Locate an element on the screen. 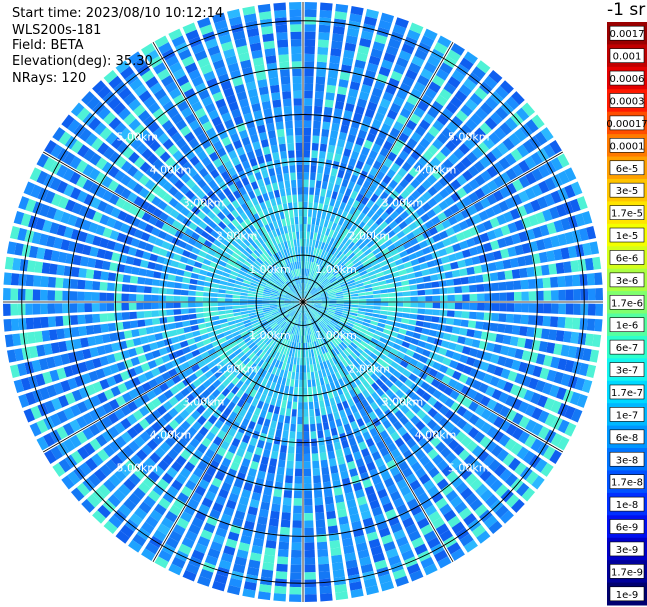 The width and height of the screenshot is (647, 607). colorbar-swatch is located at coordinates (627, 504).